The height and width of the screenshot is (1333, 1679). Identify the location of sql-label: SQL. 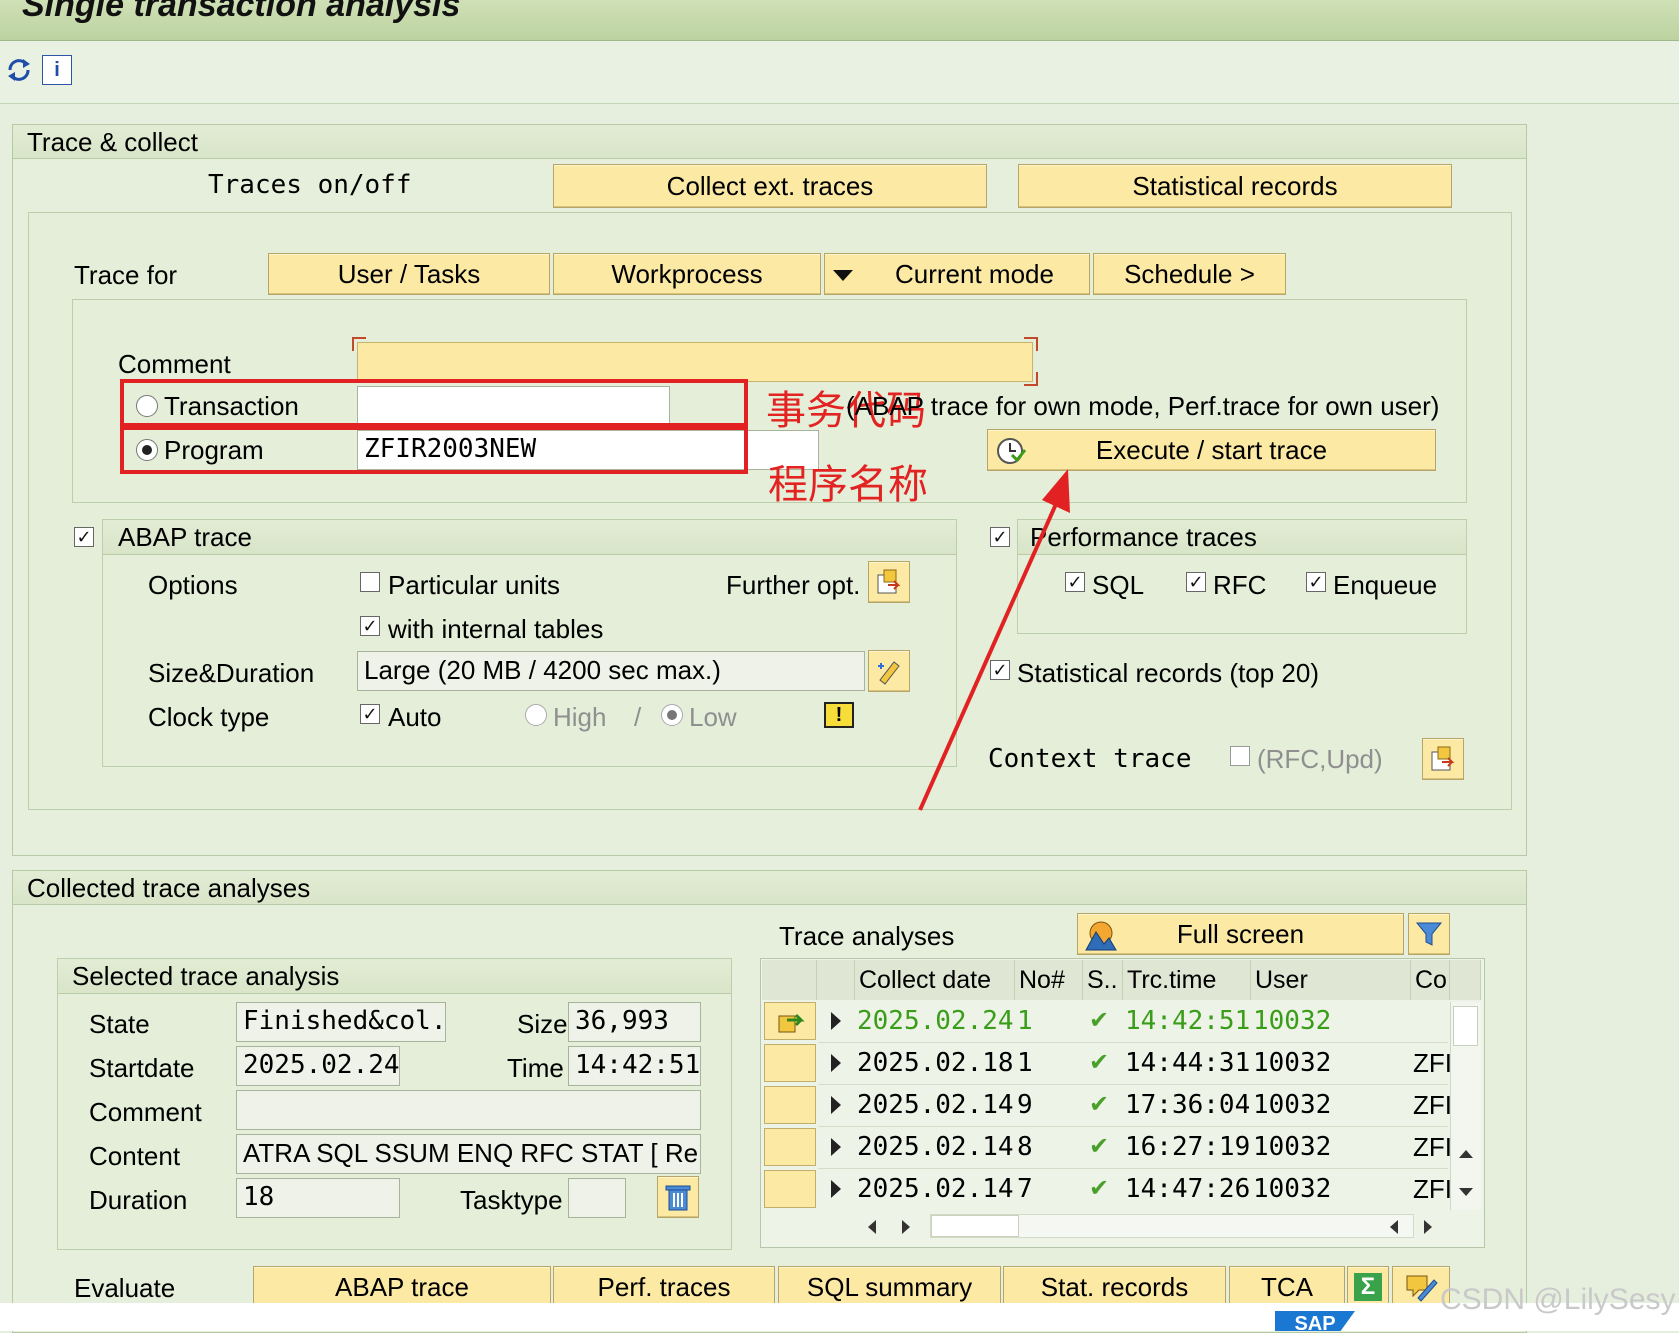
(1118, 585).